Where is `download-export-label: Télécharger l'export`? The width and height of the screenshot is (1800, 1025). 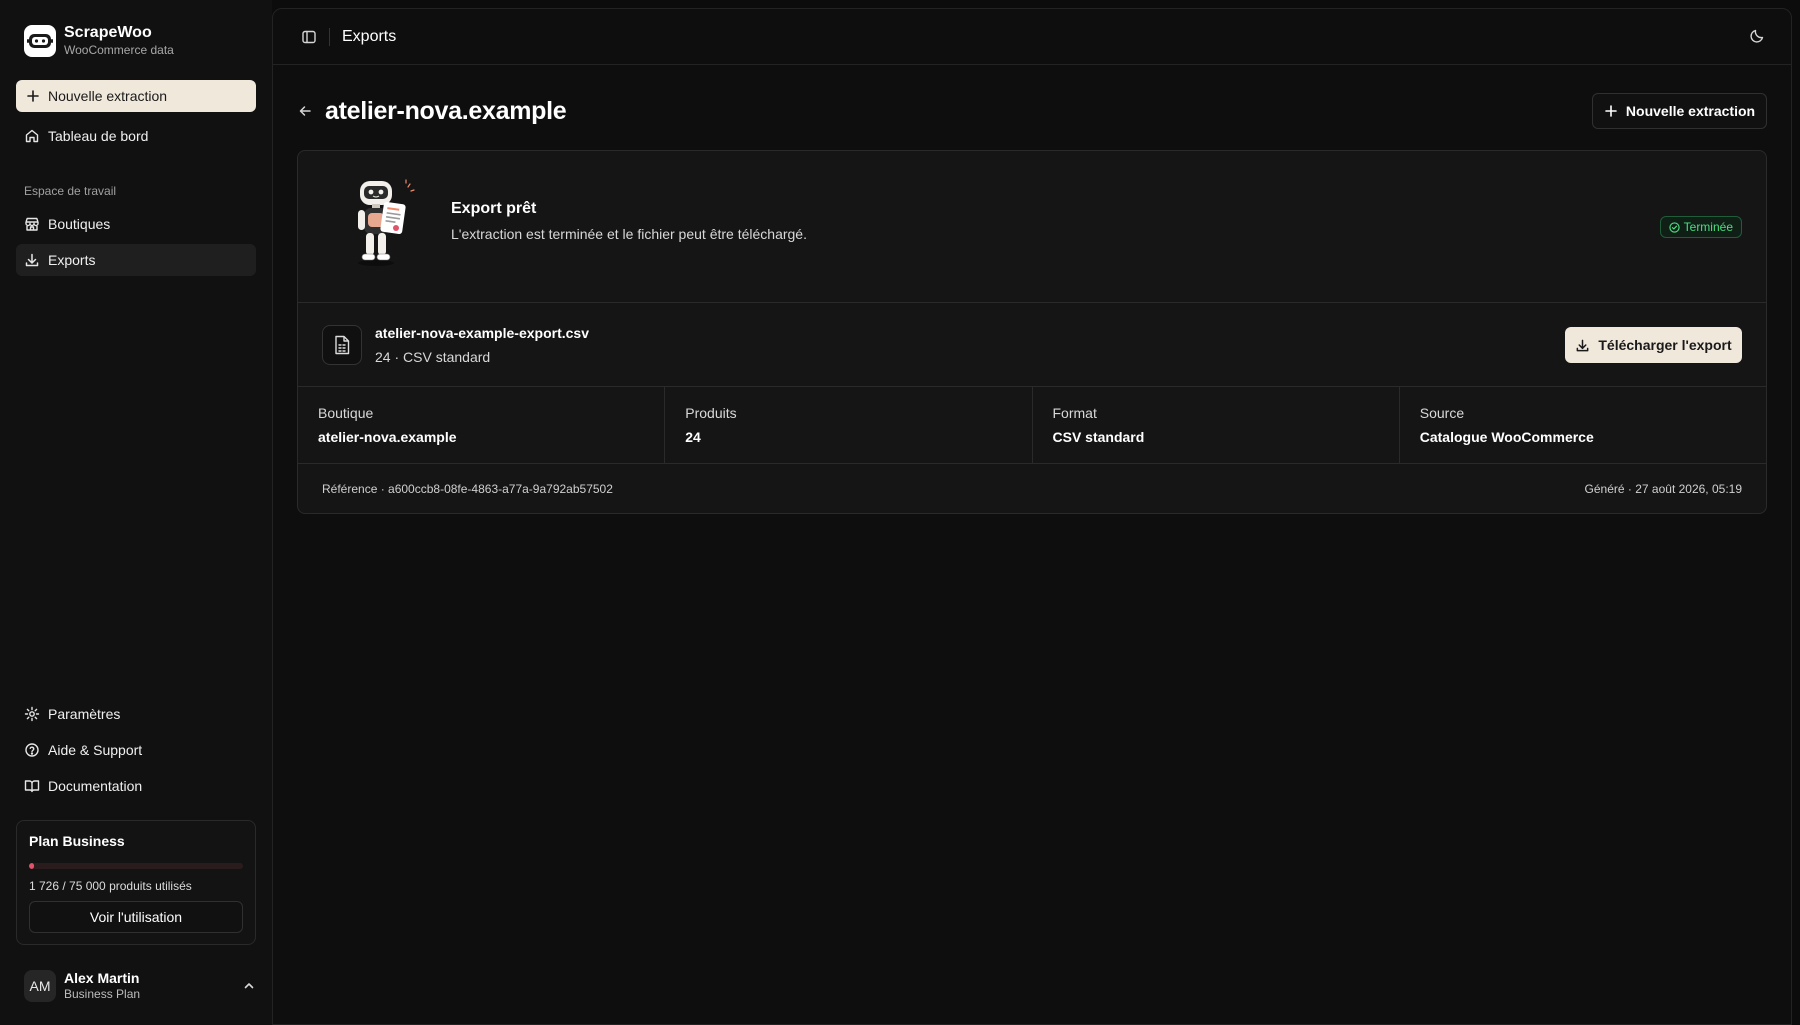
download-export-label: Télécharger l'export is located at coordinates (1665, 345).